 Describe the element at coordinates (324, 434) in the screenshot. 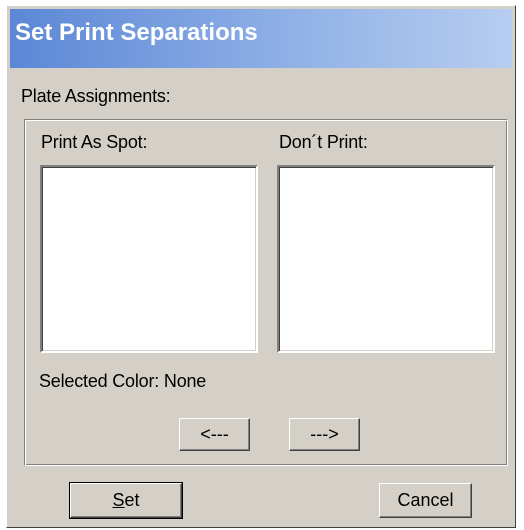

I see `move-to-dont-print-button: --->` at that location.